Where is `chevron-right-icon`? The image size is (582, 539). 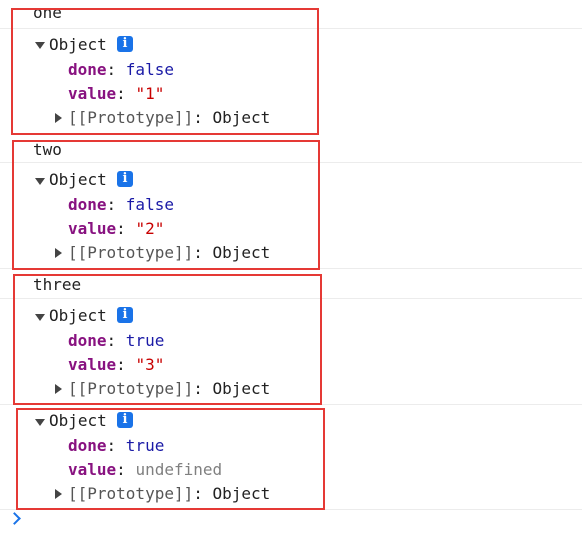 chevron-right-icon is located at coordinates (14, 518).